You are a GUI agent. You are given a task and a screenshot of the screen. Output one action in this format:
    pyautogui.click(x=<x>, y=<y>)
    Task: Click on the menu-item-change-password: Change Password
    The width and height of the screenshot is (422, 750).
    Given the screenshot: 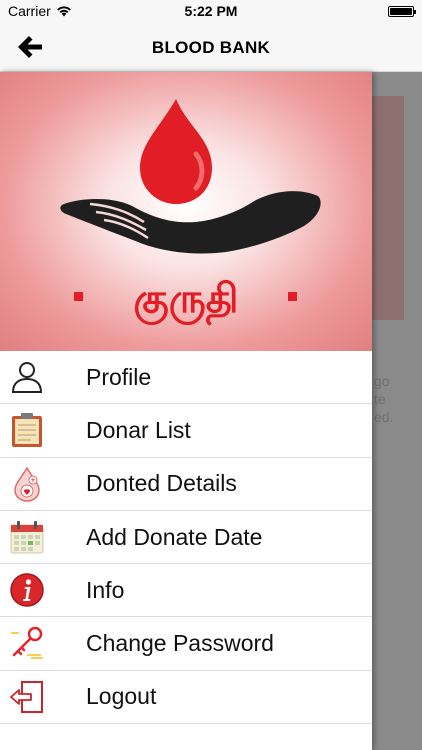 What is the action you would take?
    pyautogui.click(x=186, y=644)
    